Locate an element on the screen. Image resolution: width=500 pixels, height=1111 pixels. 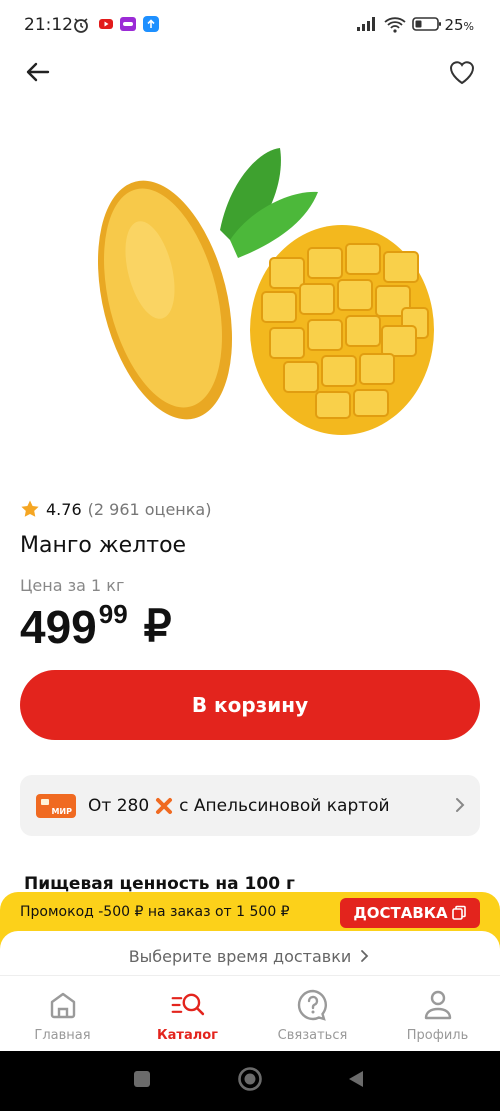
bottom-nav: Главная Каталог Связаться Профиль is located at coordinates (250, 1013).